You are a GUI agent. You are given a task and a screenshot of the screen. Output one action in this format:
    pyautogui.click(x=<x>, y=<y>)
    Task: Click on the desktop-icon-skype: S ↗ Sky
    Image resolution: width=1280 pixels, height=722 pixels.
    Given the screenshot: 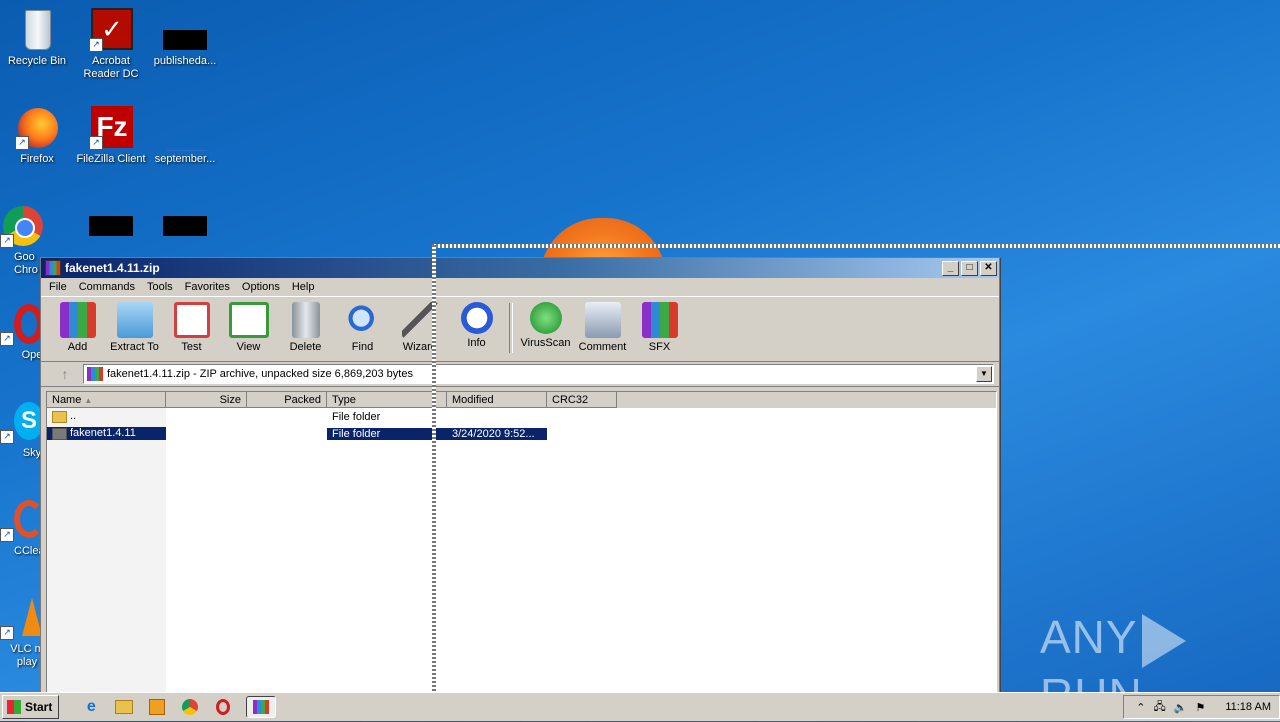 What is the action you would take?
    pyautogui.click(x=22, y=430)
    